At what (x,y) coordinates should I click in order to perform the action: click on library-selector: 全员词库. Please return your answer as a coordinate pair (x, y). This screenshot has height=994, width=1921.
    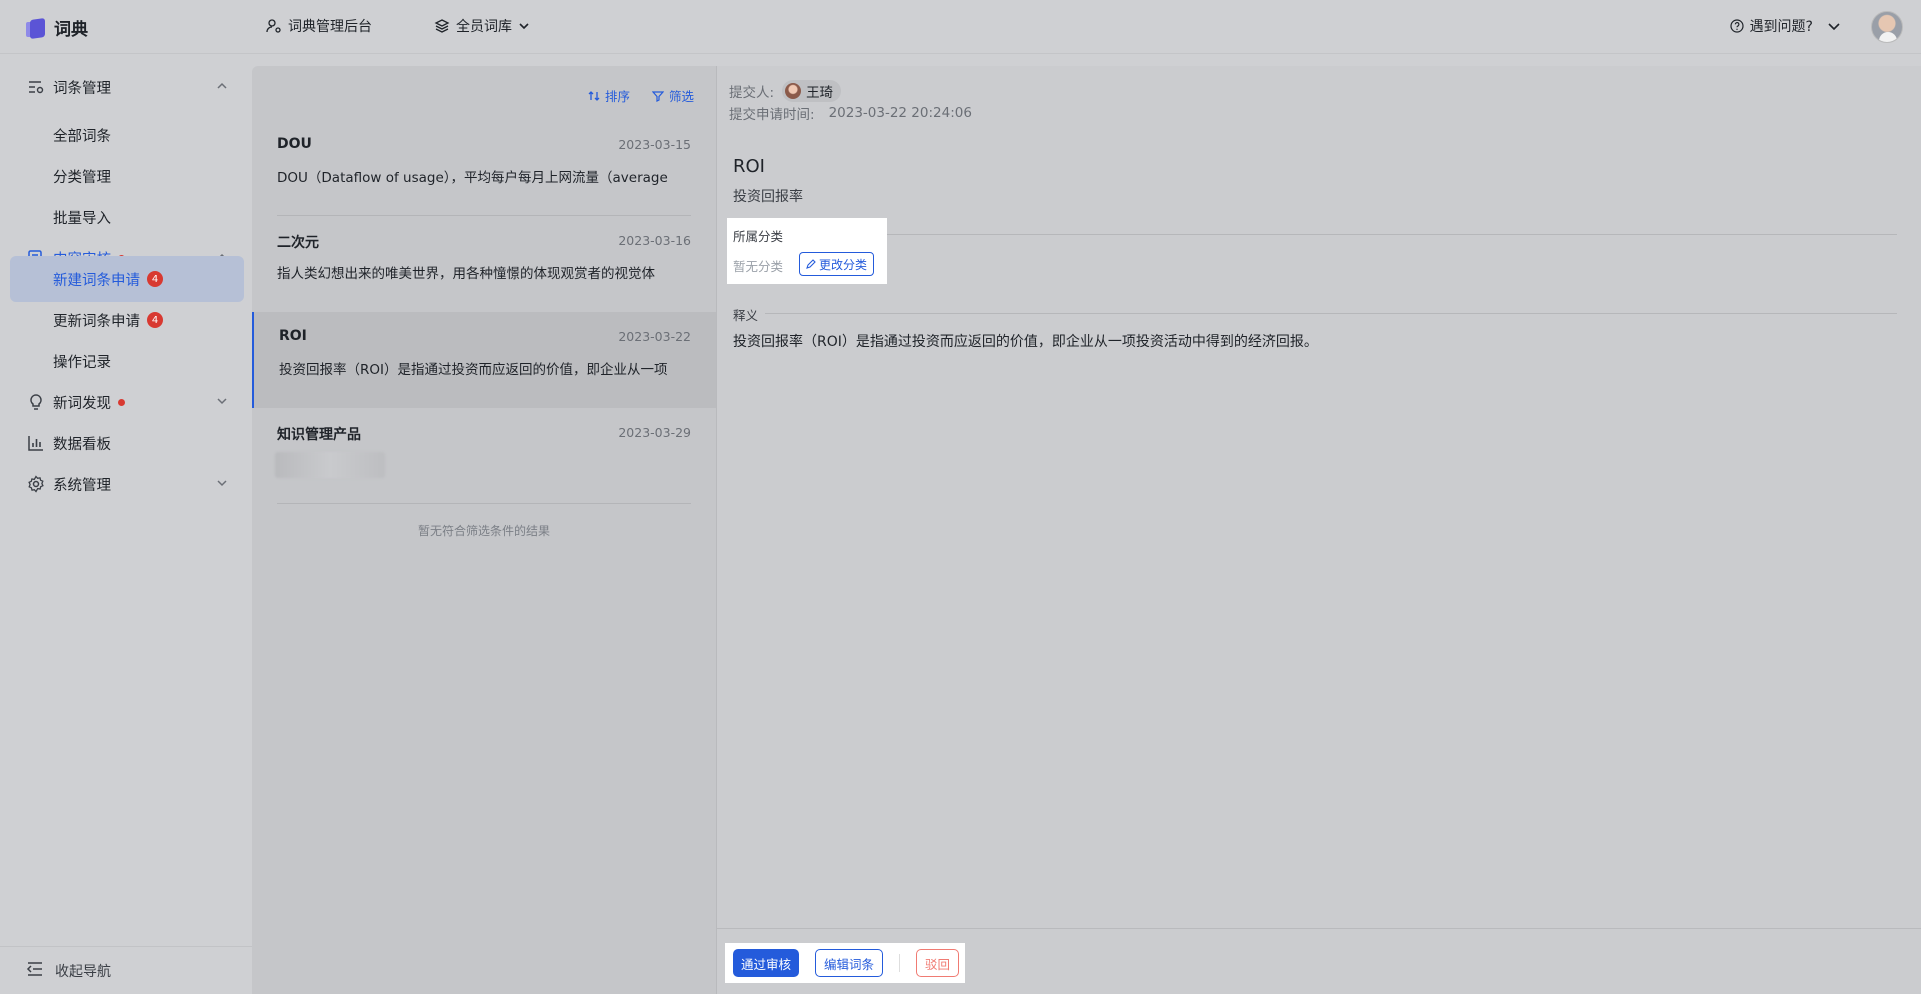
    Looking at the image, I should click on (482, 26).